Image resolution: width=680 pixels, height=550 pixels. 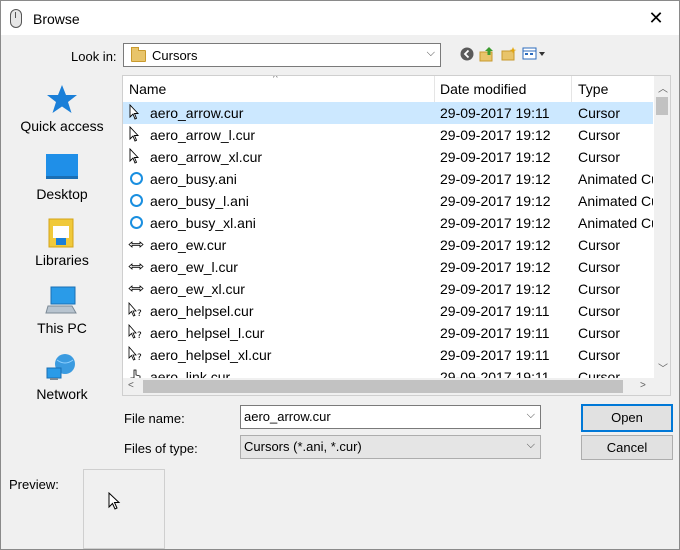 I want to click on look-in-label: Look in:, so click(x=94, y=56).